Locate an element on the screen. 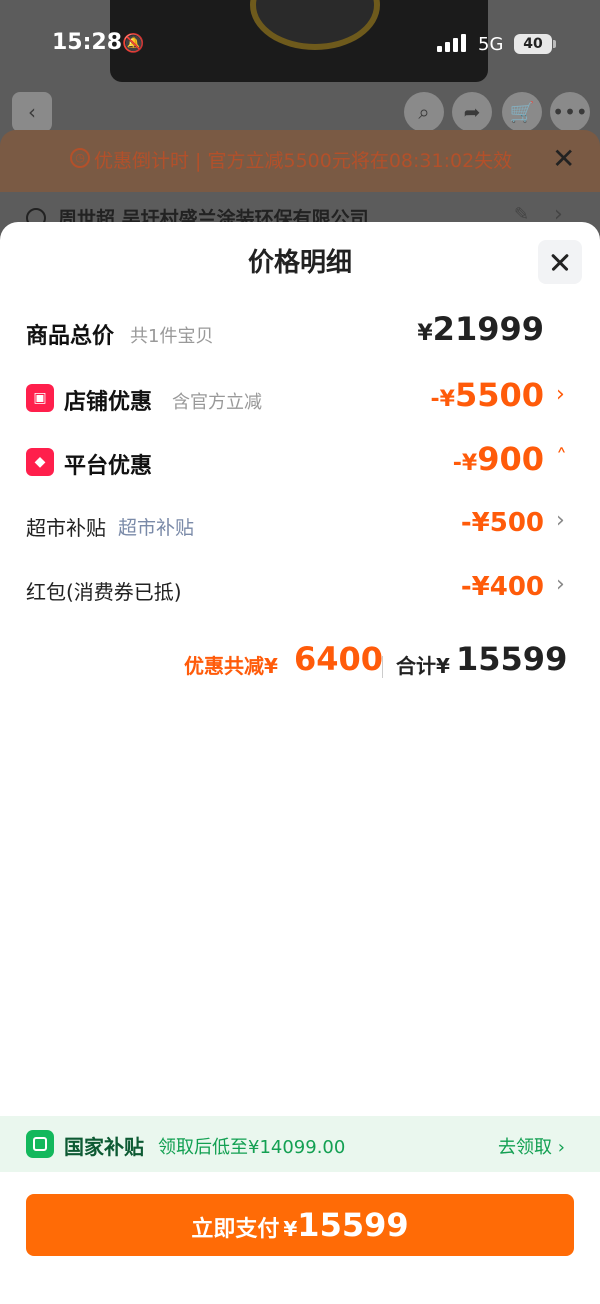 This screenshot has height=1304, width=600. search-icon: ⌕ is located at coordinates (424, 112).